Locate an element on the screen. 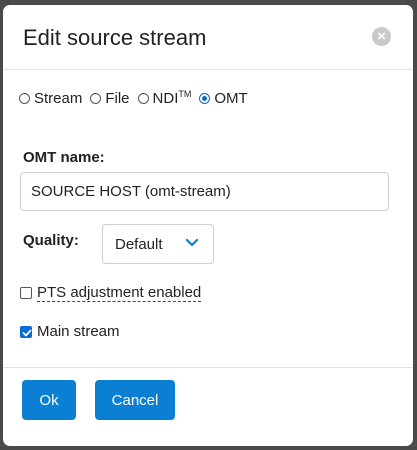  ok-button: Ok is located at coordinates (49, 400).